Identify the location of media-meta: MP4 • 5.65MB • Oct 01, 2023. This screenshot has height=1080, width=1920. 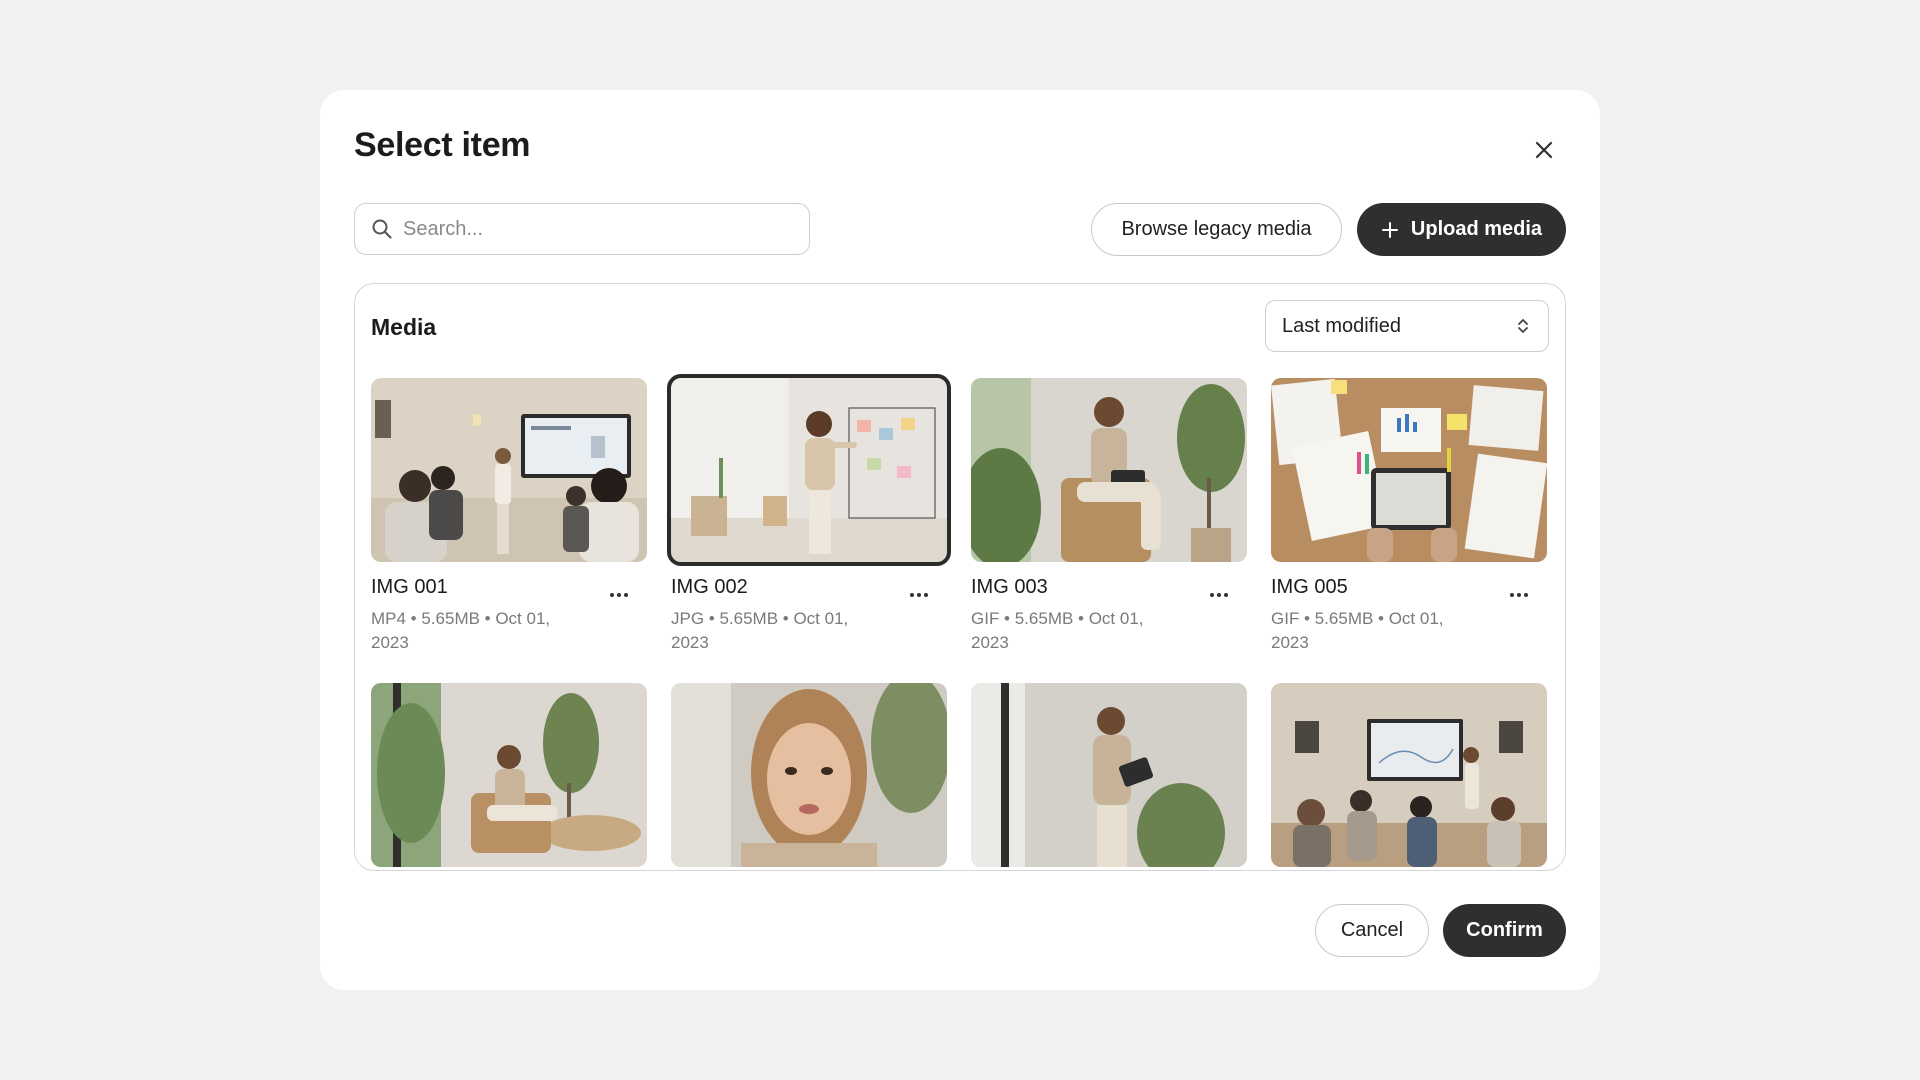
(461, 630).